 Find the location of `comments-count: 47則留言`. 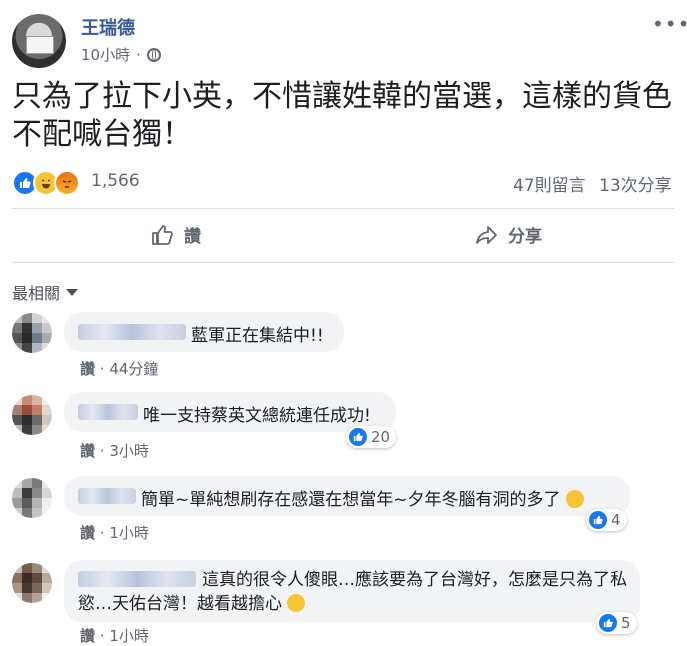

comments-count: 47則留言 is located at coordinates (549, 186).